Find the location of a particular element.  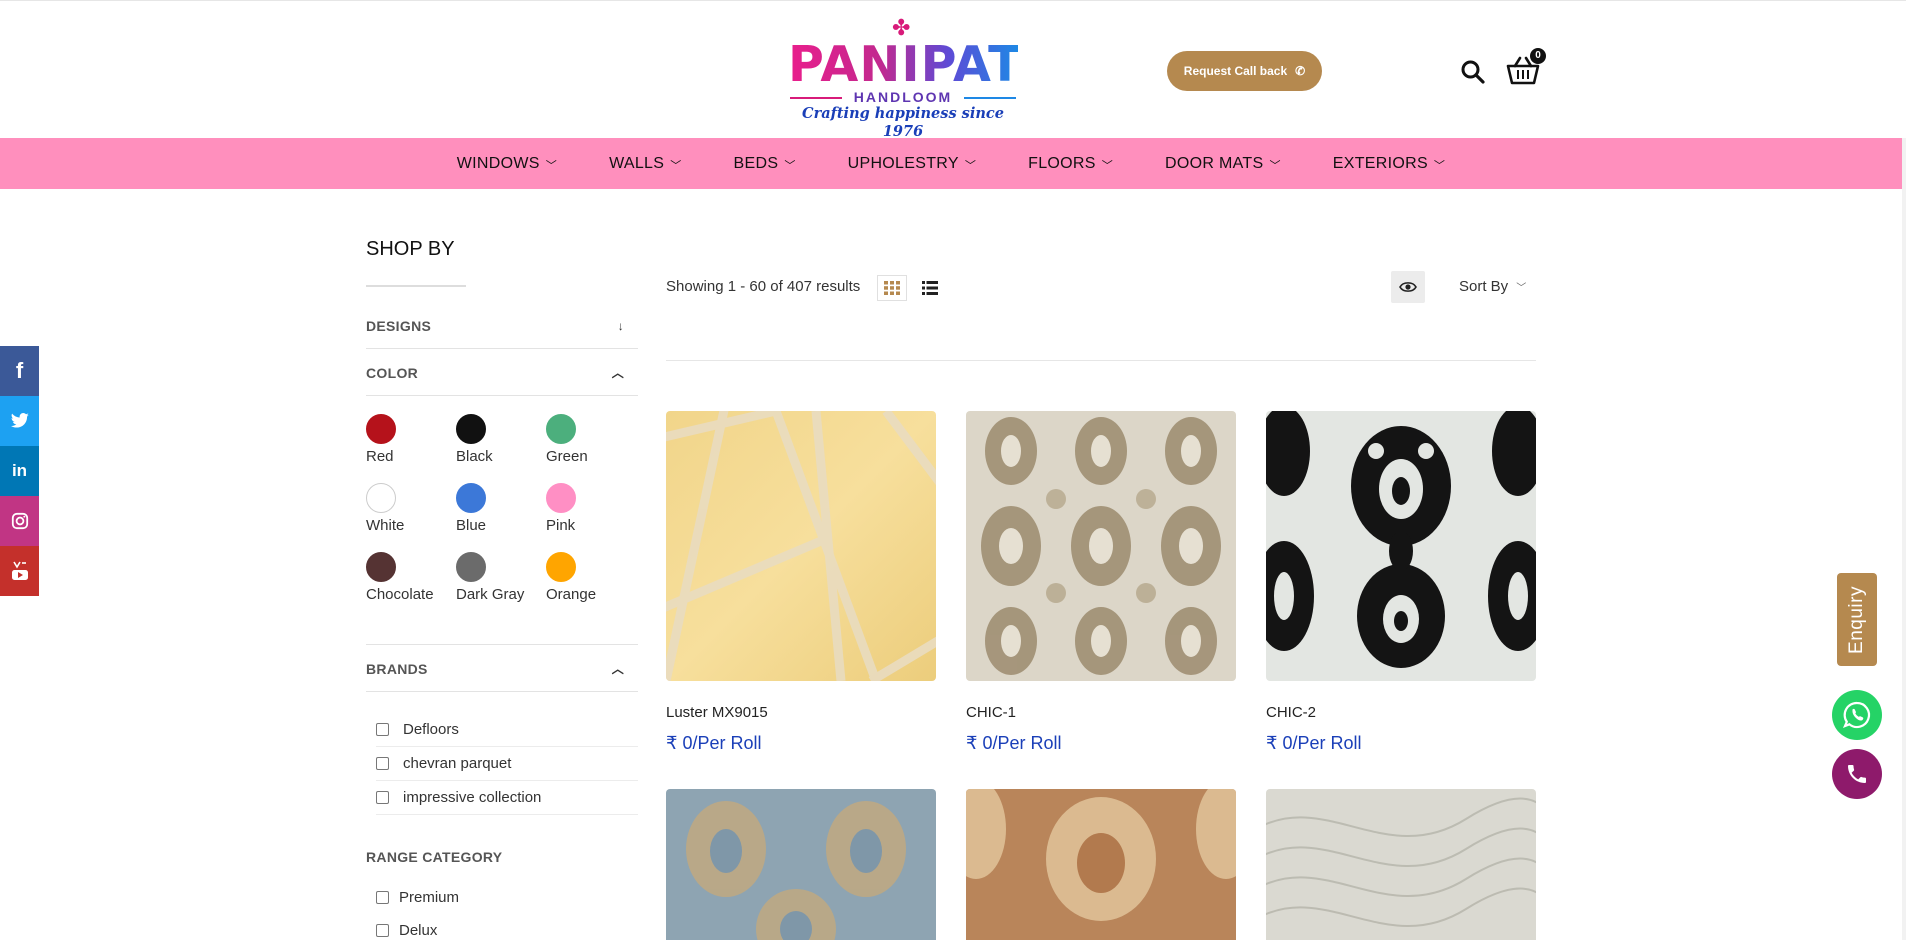

nav-item-upholestry: UPHOLESTRY ﹀ is located at coordinates (912, 164).